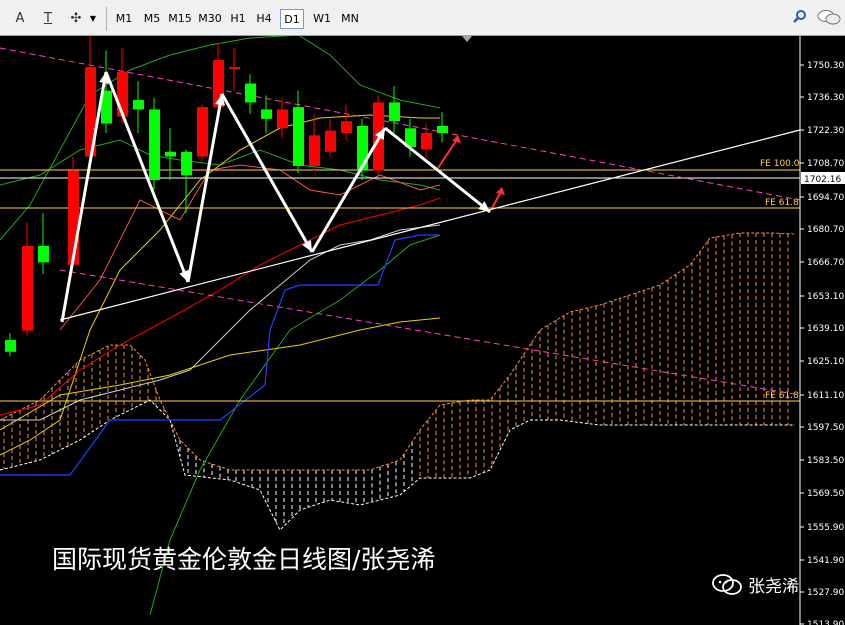  What do you see at coordinates (825, 263) in the screenshot?
I see `price-tick-label: 1666.70` at bounding box center [825, 263].